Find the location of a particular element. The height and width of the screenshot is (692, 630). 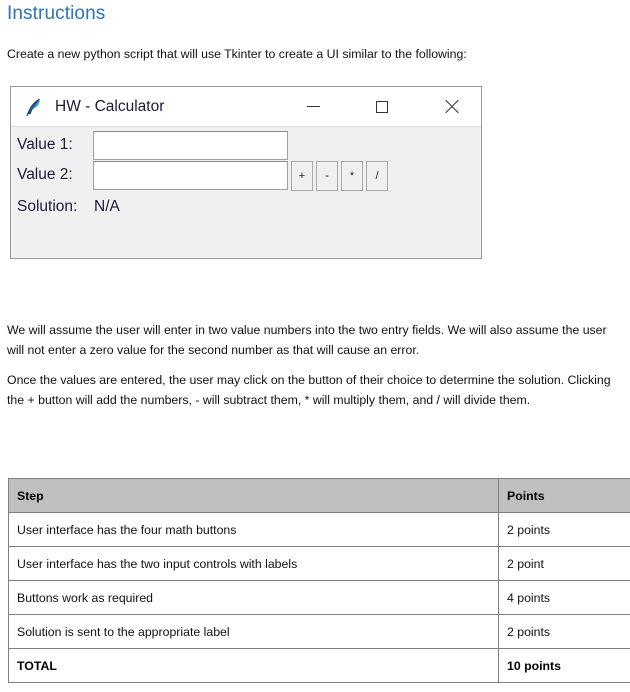

table-row-total: TOTAL 10 points is located at coordinates (319, 665).